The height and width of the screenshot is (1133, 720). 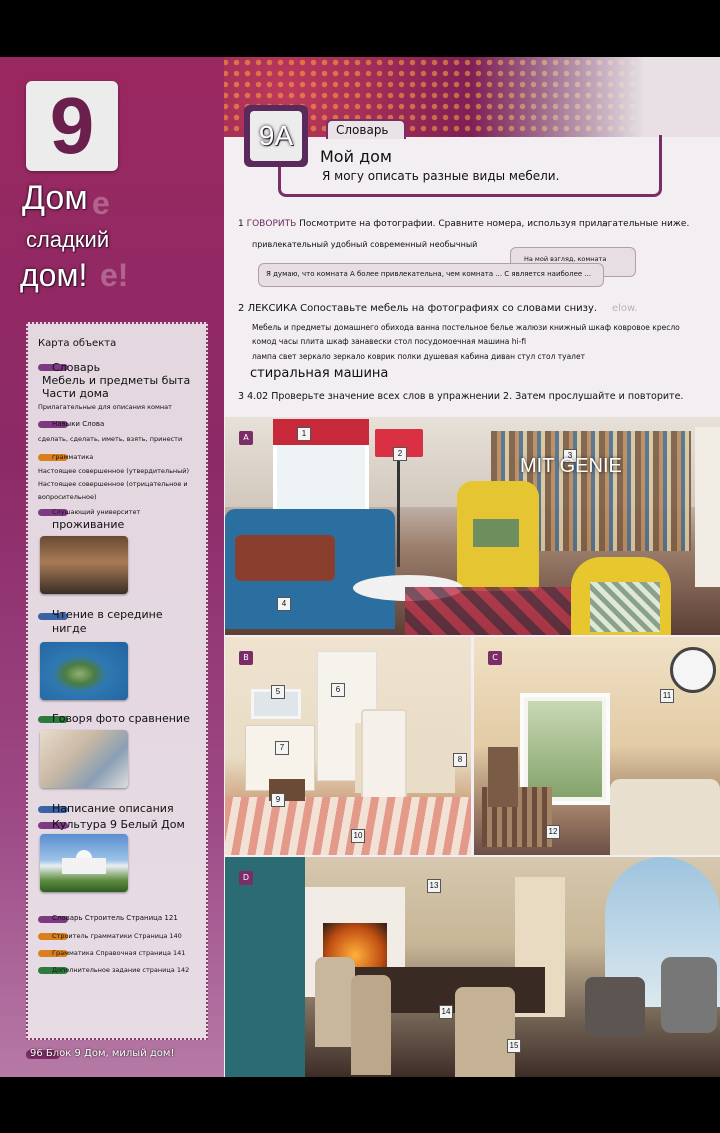 I want to click on outdoor-chair, so click(x=689, y=995).